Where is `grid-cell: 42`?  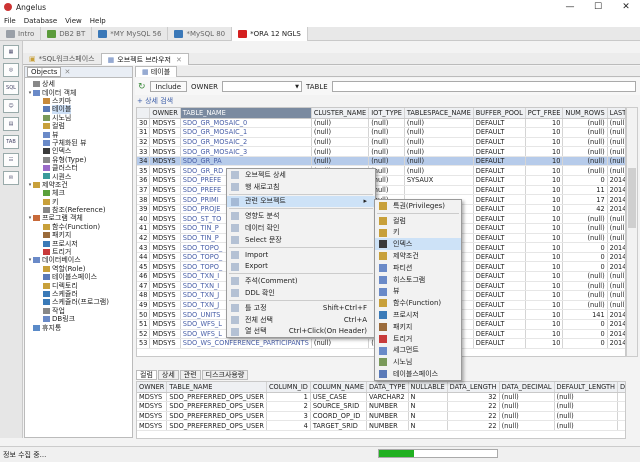 grid-cell: 42 is located at coordinates (144, 238).